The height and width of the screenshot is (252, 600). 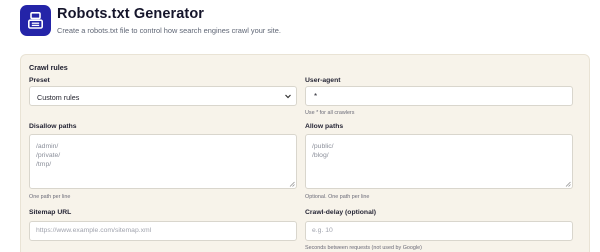 What do you see at coordinates (50, 212) in the screenshot?
I see `sitemap-label: Sitemap URL` at bounding box center [50, 212].